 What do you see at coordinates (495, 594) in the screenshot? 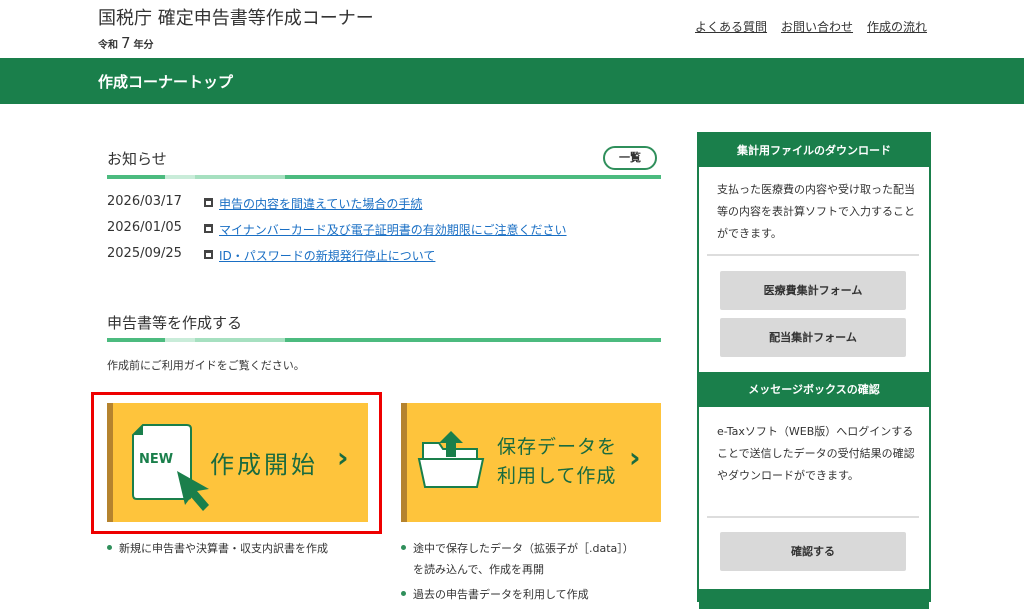
I see `bullet-item: 過去の申告書データを利用して作成` at bounding box center [495, 594].